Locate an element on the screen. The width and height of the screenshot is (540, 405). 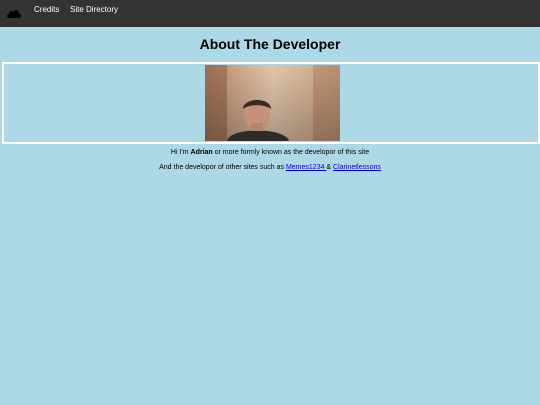
cloud-icon is located at coordinates (14, 13).